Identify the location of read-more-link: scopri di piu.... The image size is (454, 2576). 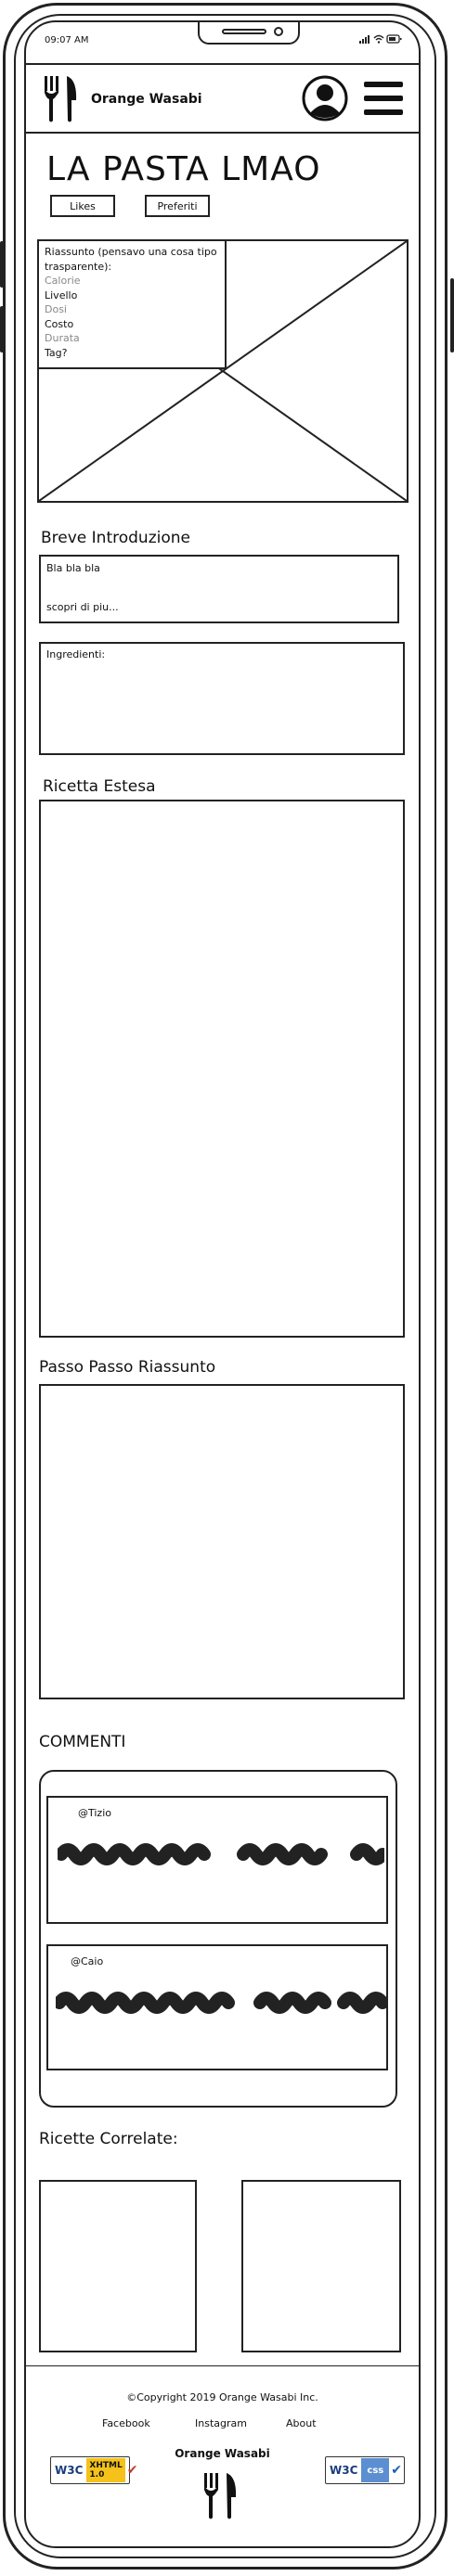
(83, 607).